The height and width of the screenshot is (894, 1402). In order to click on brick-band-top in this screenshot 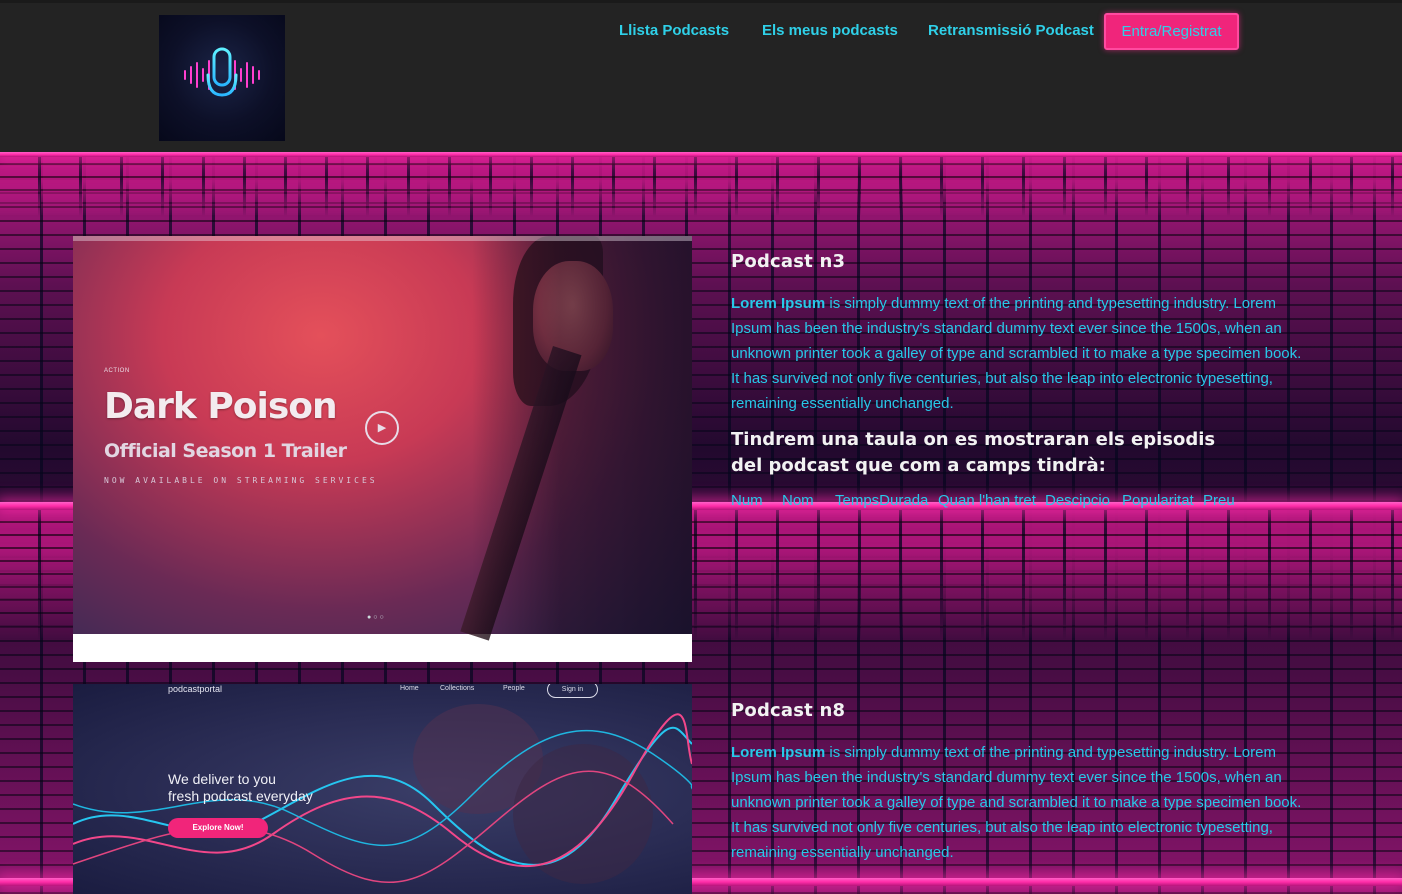, I will do `click(701, 187)`.